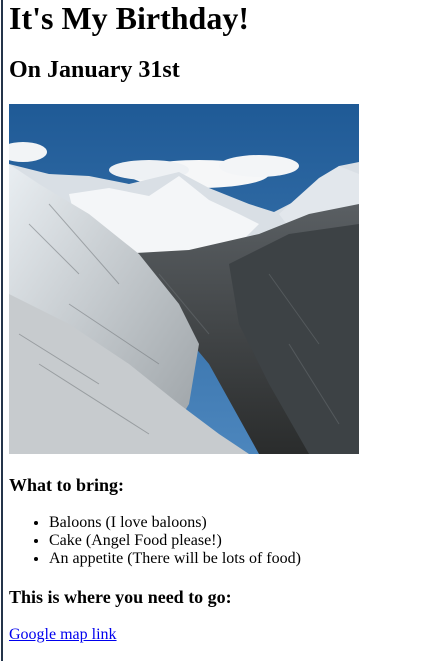 This screenshot has width=433, height=661. Describe the element at coordinates (216, 635) in the screenshot. I see `link-row: Google map link` at that location.